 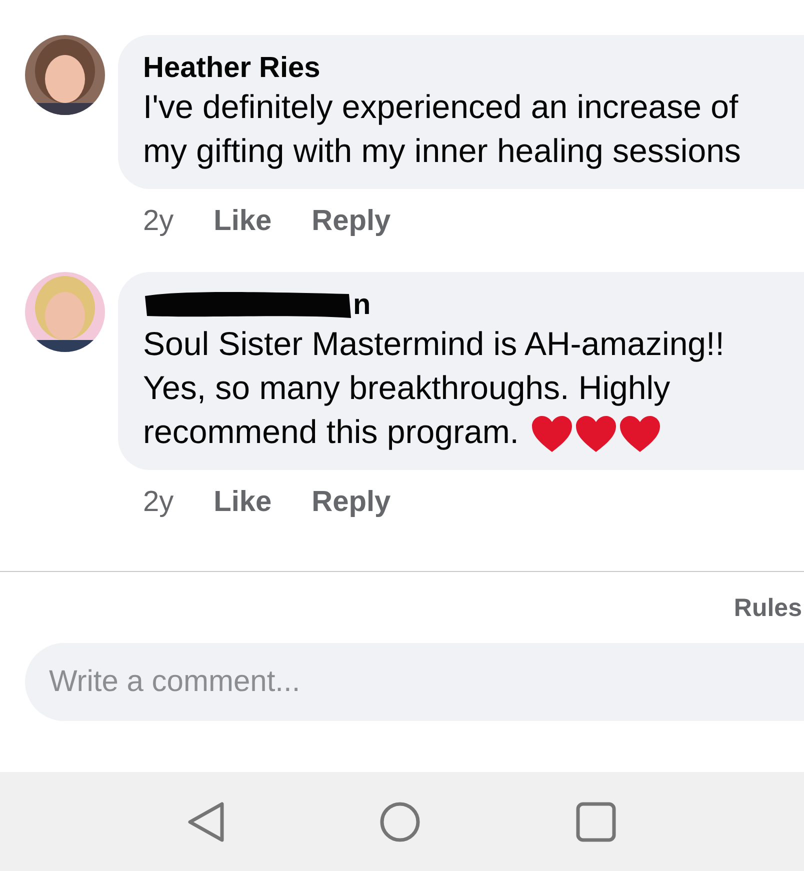 What do you see at coordinates (400, 821) in the screenshot?
I see `home-icon` at bounding box center [400, 821].